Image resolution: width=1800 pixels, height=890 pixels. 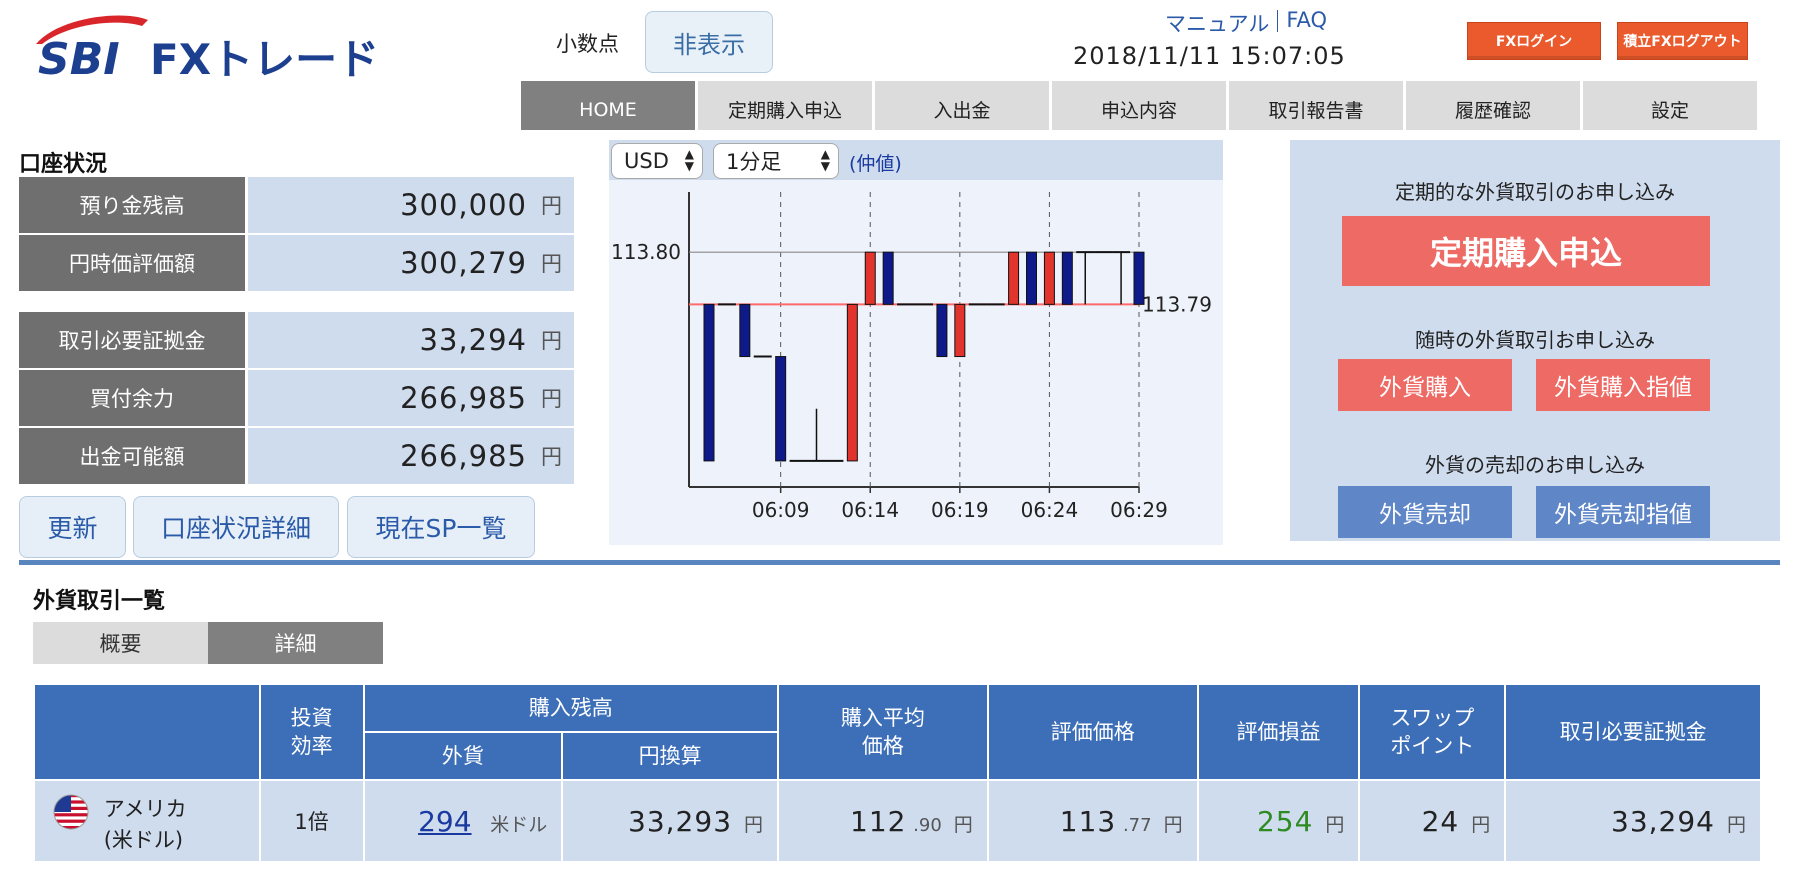 What do you see at coordinates (1092, 732) in the screenshot?
I see `header-valuation: 評価価格` at bounding box center [1092, 732].